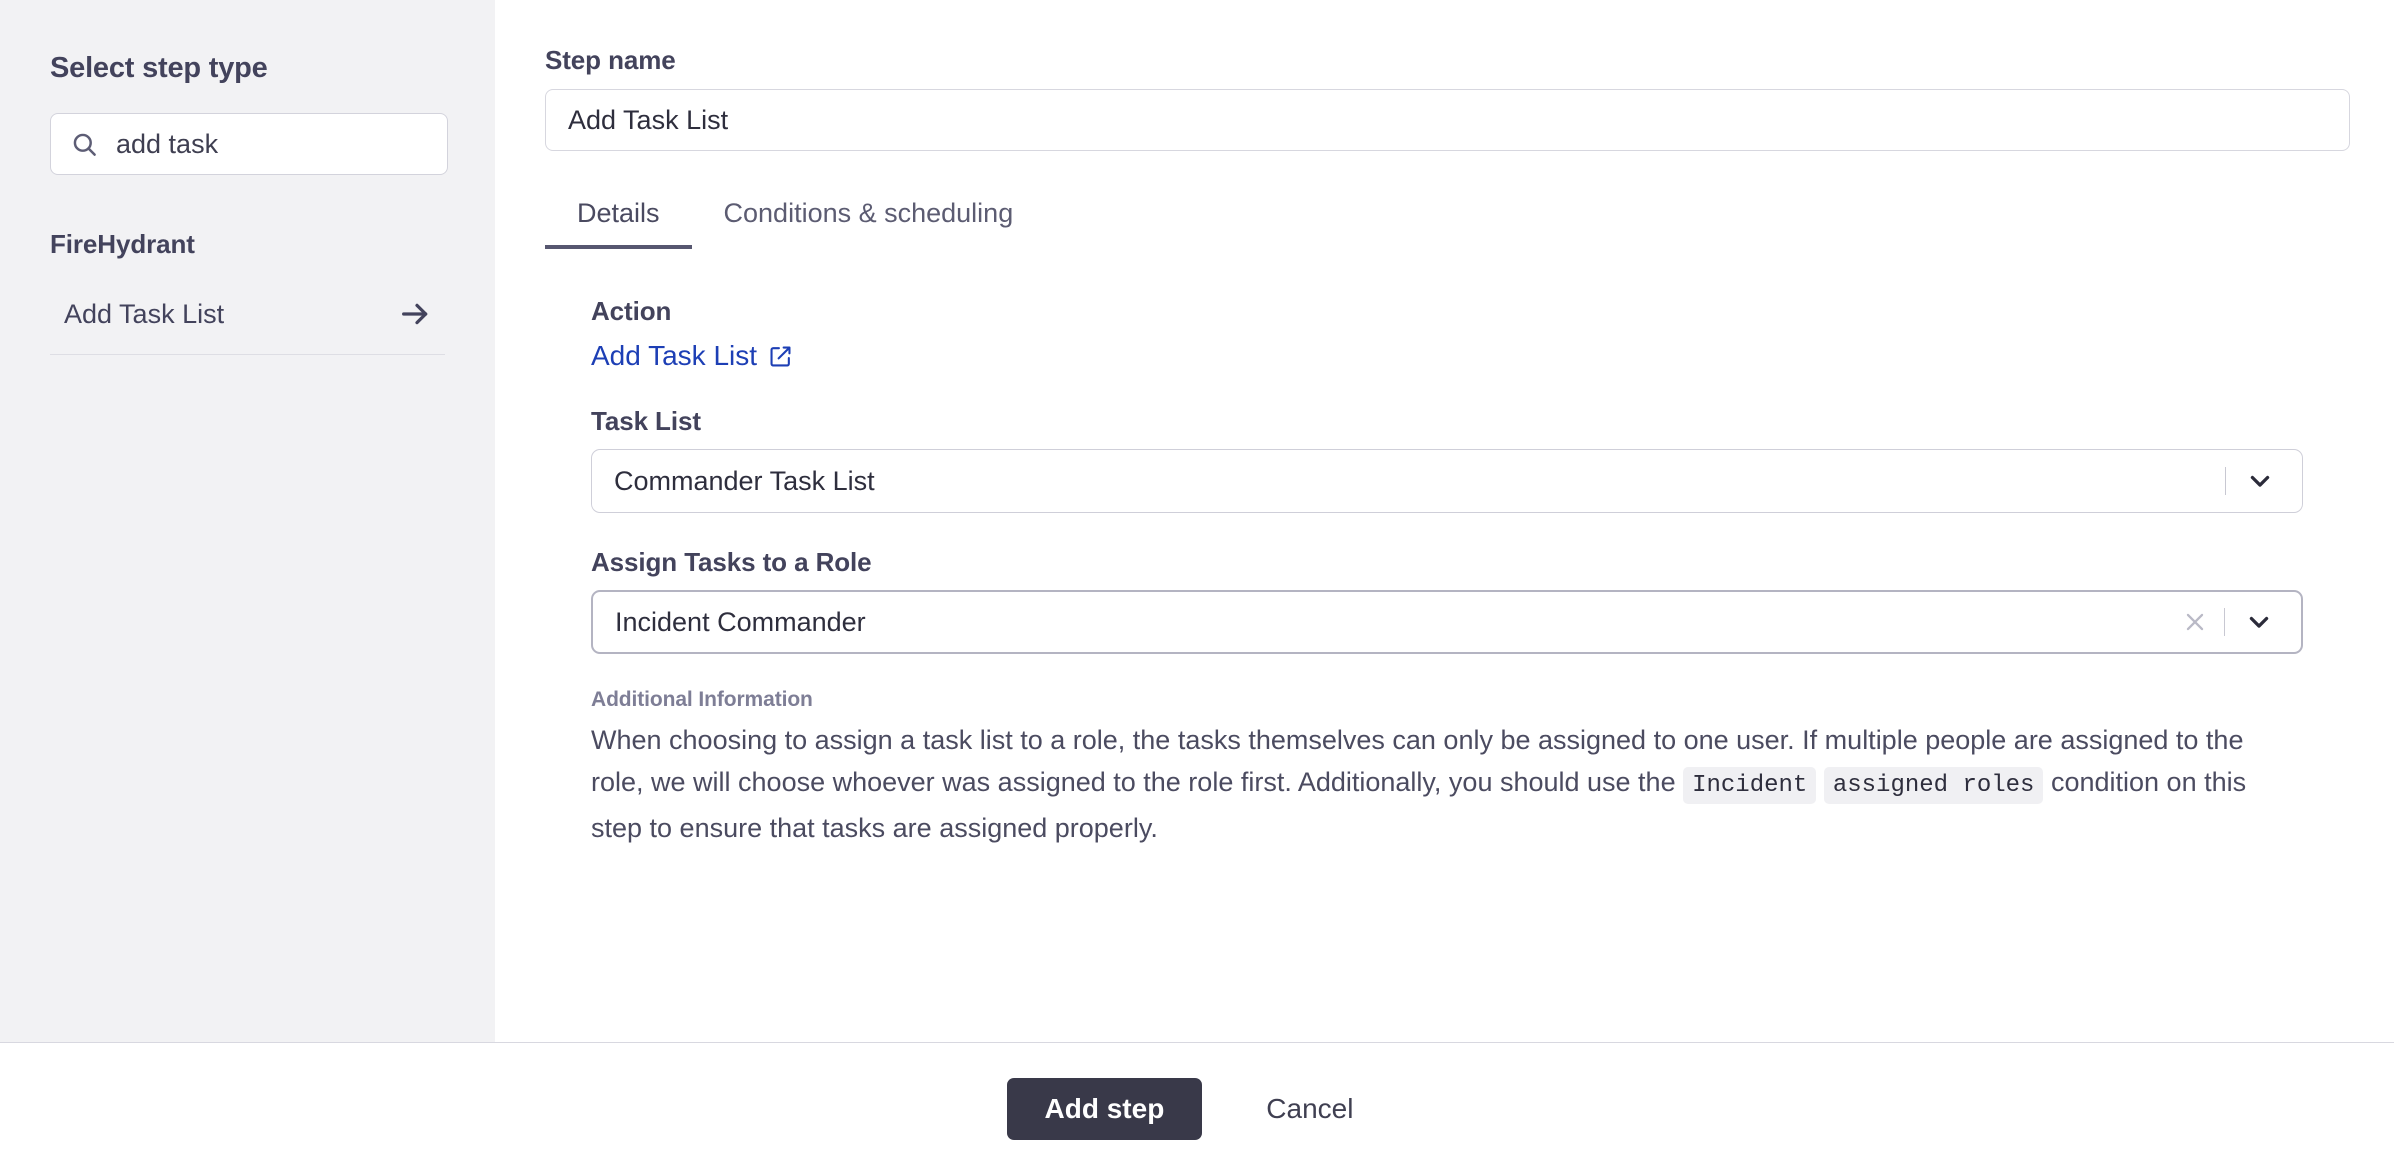 The width and height of the screenshot is (2394, 1174). Describe the element at coordinates (780, 356) in the screenshot. I see `external-link-icon` at that location.